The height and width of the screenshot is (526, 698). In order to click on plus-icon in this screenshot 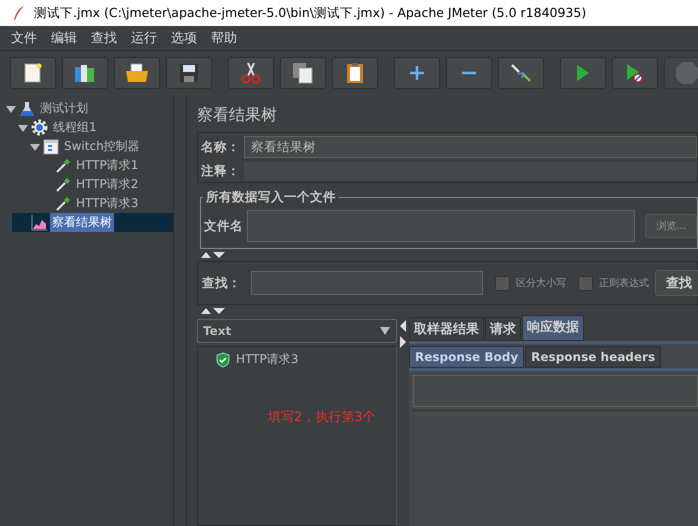, I will do `click(417, 73)`.